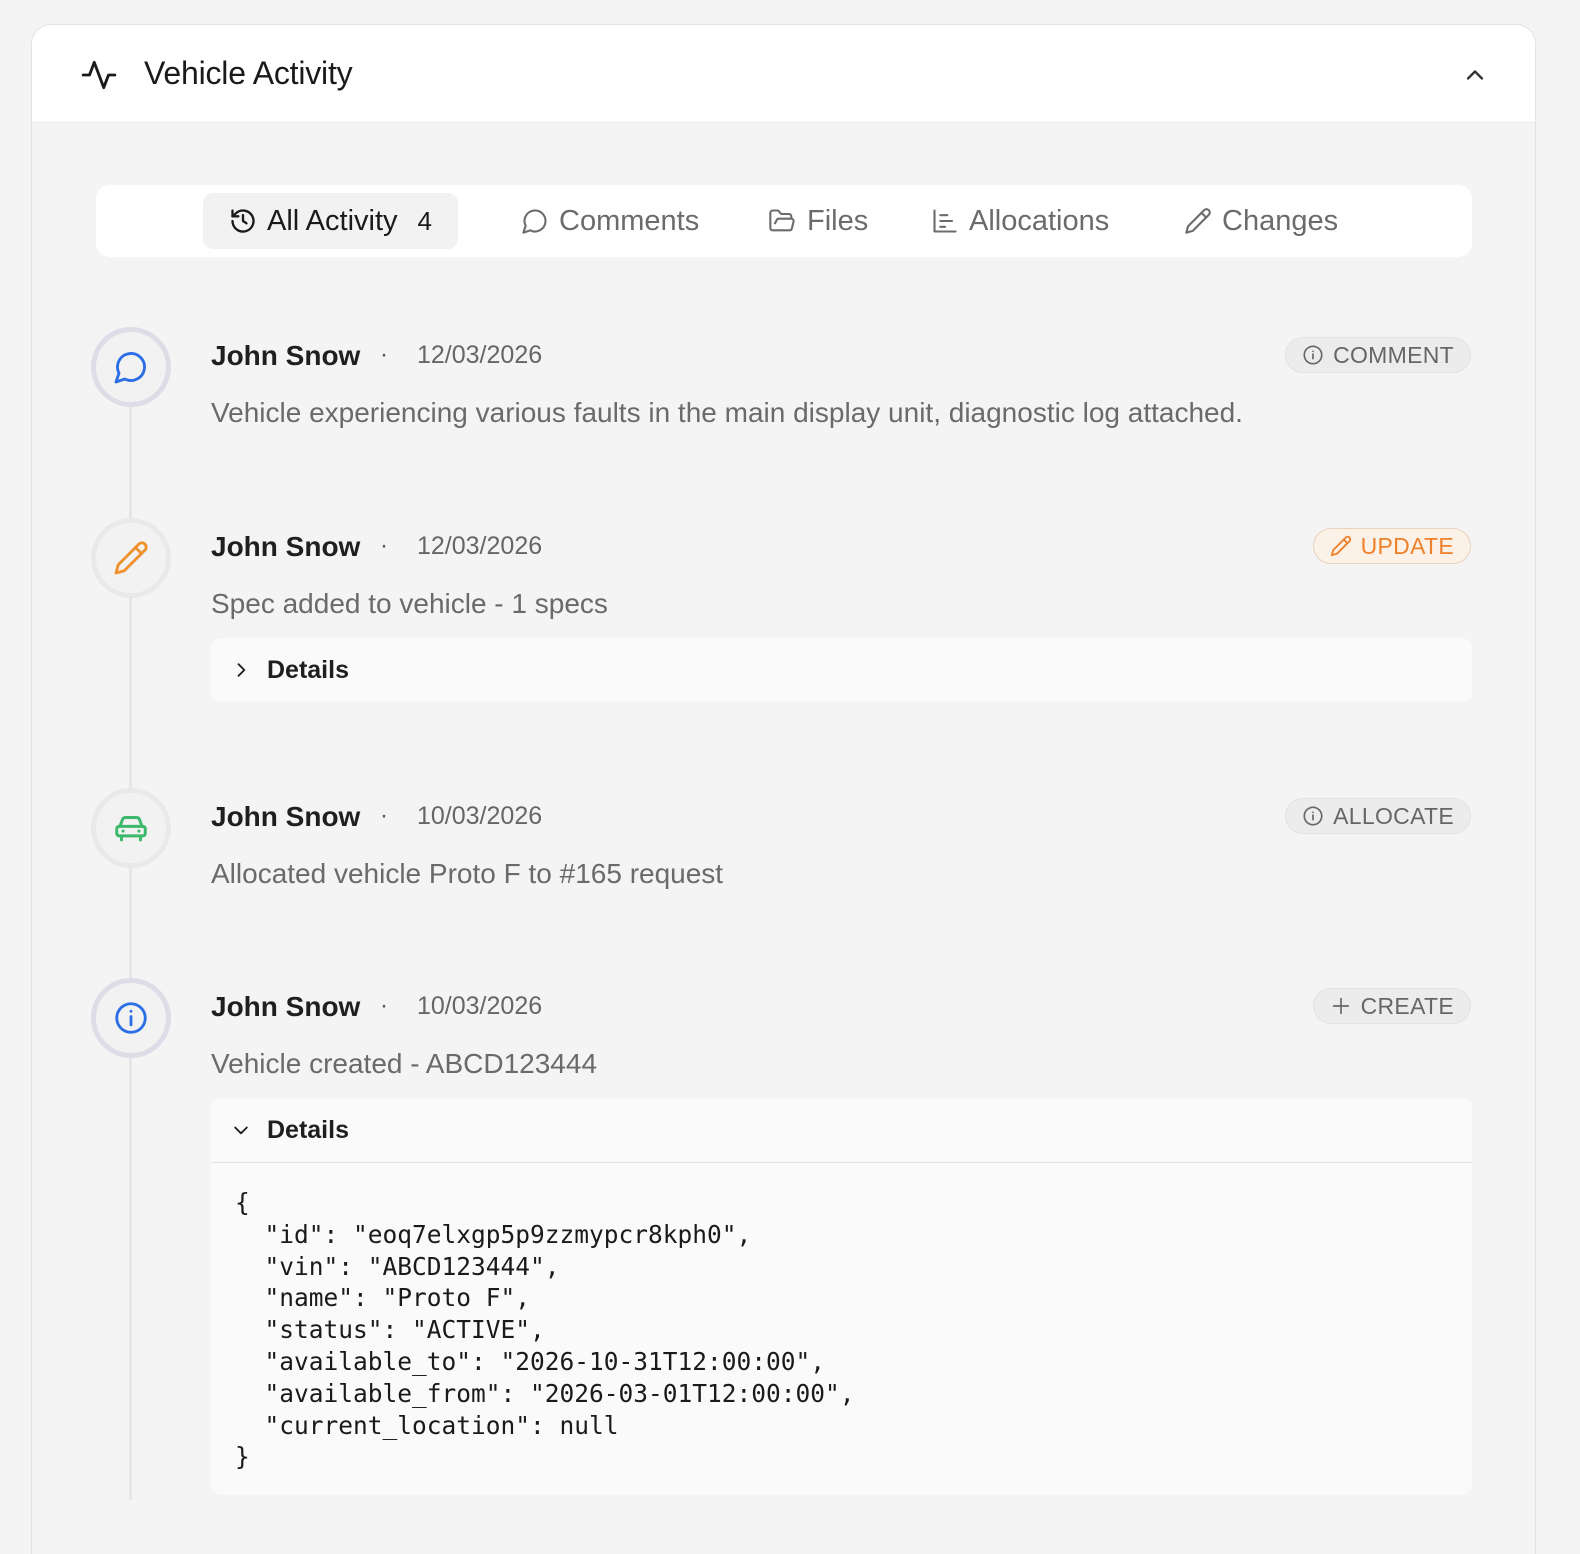  I want to click on folder-icon, so click(782, 220).